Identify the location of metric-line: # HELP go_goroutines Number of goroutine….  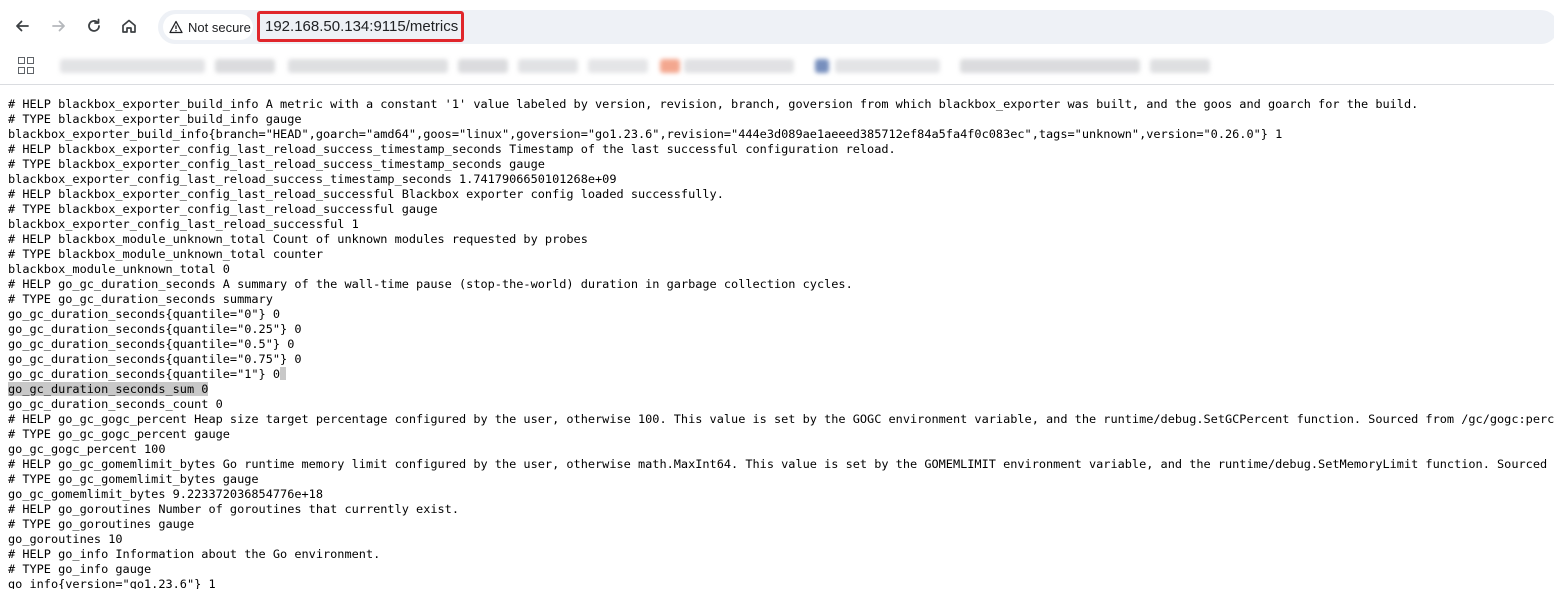
(234, 509).